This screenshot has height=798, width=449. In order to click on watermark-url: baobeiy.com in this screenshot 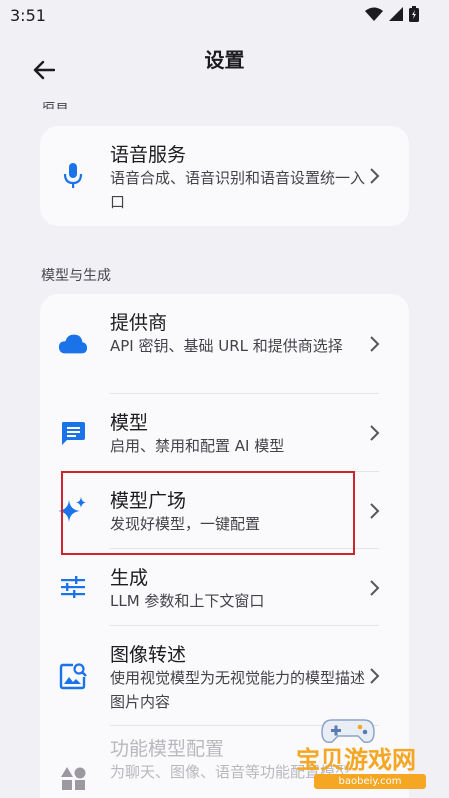, I will do `click(370, 781)`.